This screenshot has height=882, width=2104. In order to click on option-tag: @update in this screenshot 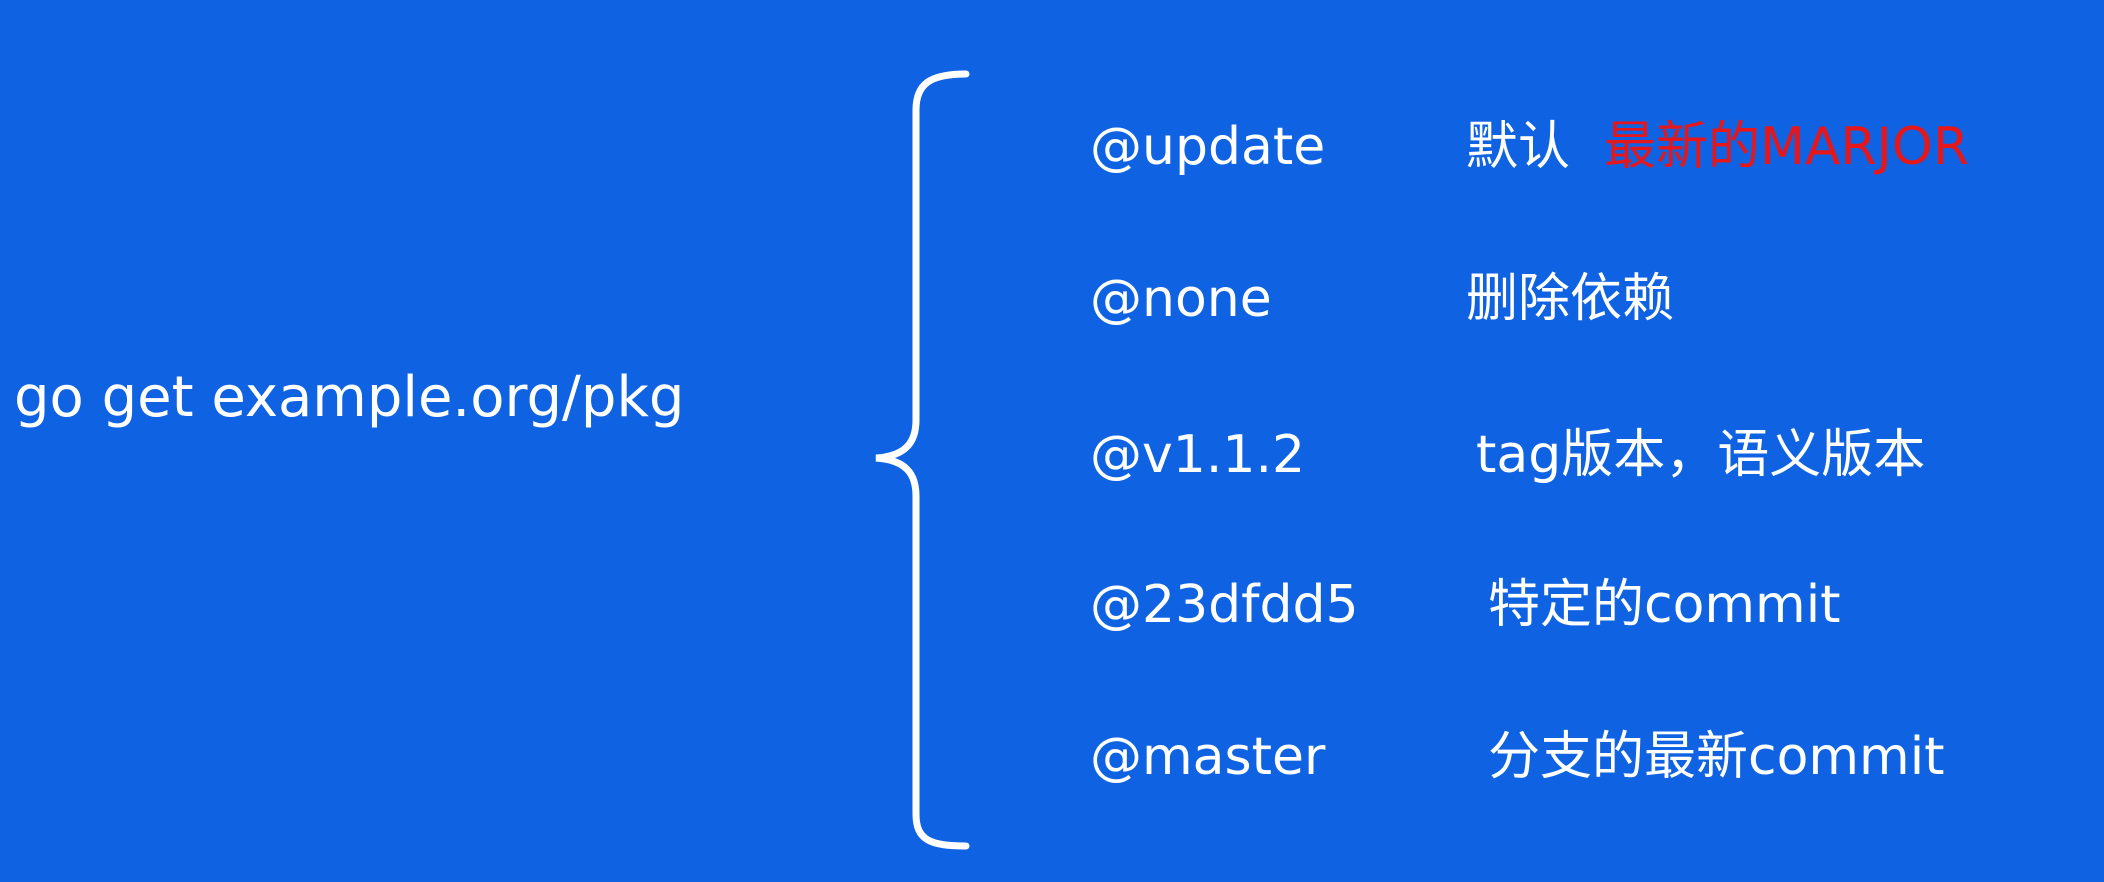, I will do `click(1208, 147)`.